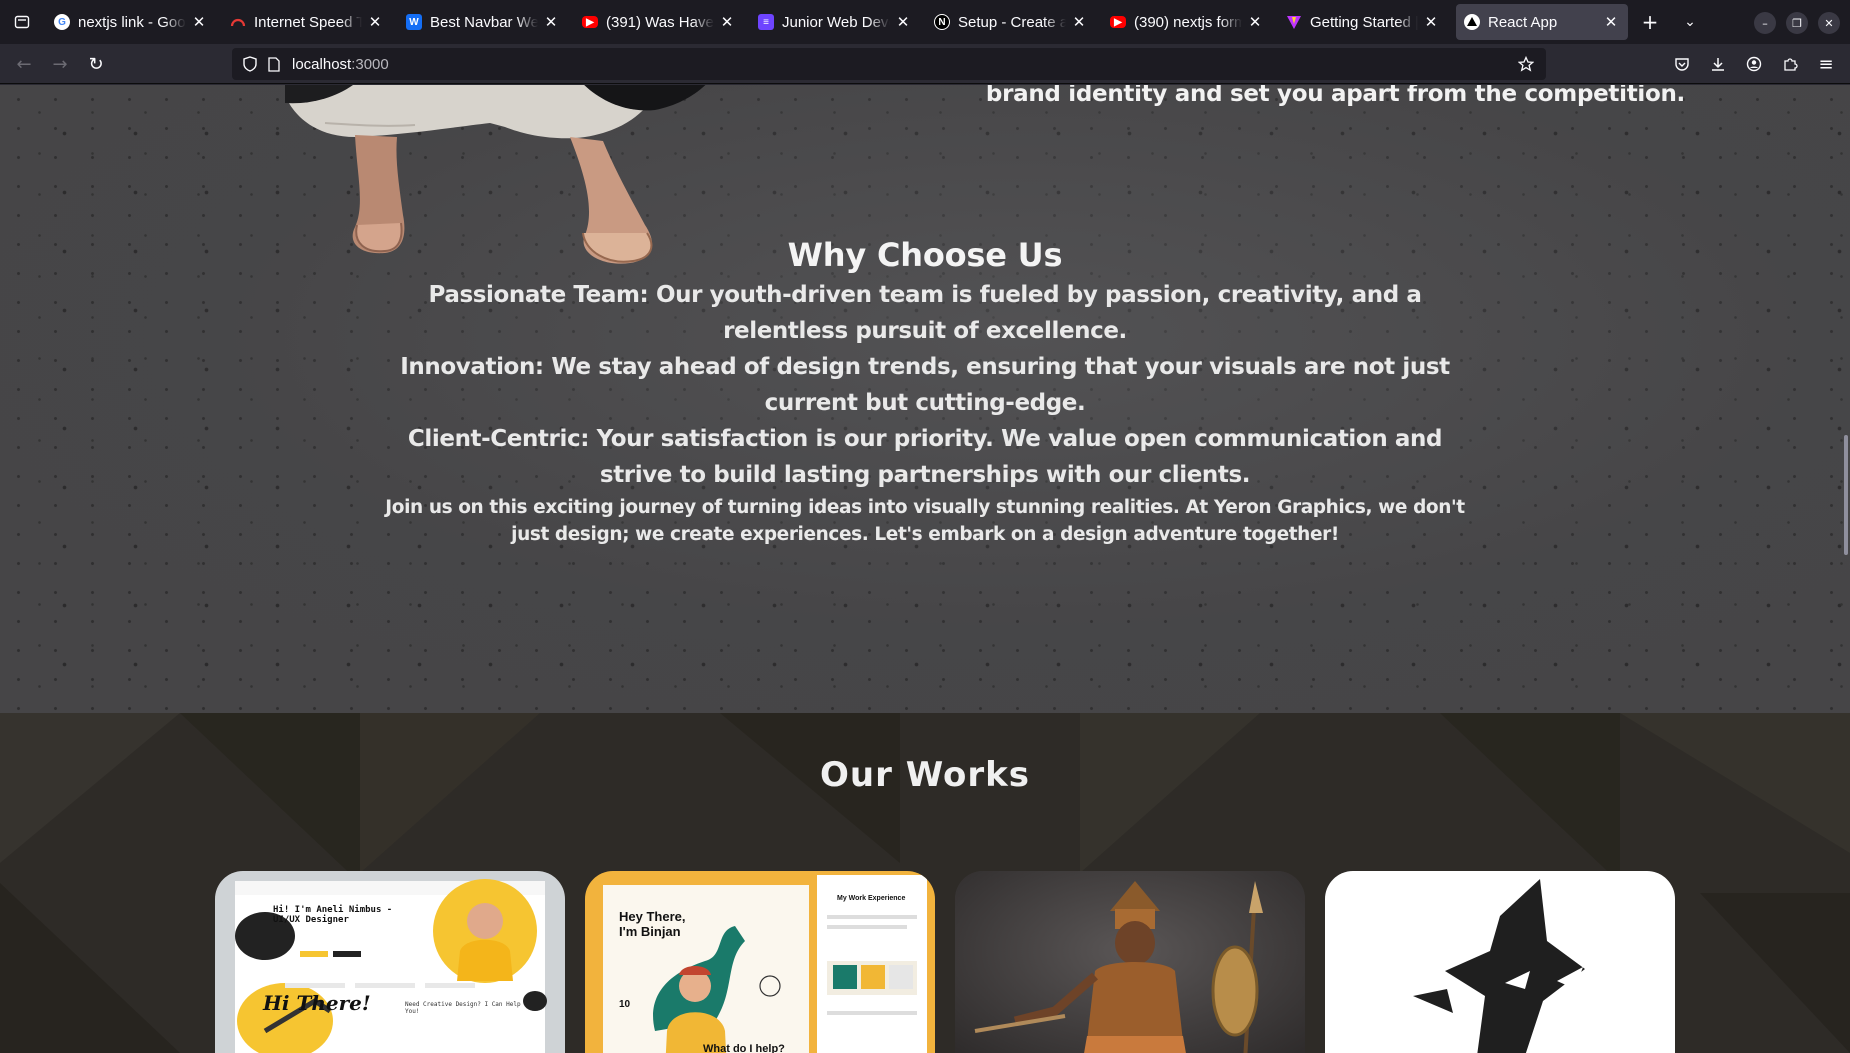 The width and height of the screenshot is (1850, 1053). Describe the element at coordinates (652, 924) in the screenshot. I see `work-card-heading: Hey There, I'm Binjan` at that location.